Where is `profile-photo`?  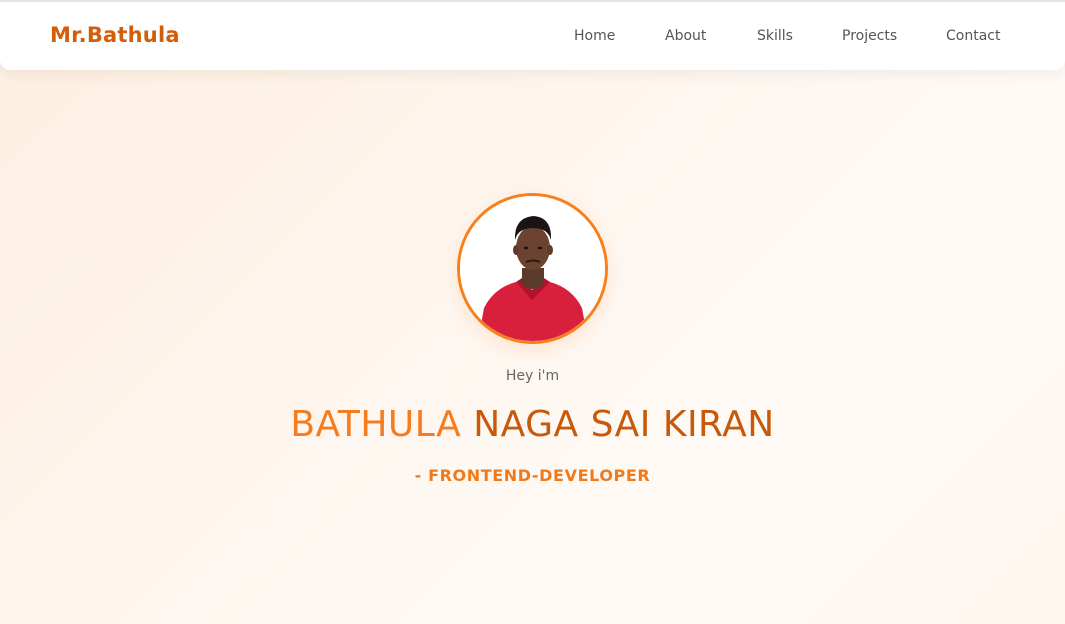
profile-photo is located at coordinates (532, 268).